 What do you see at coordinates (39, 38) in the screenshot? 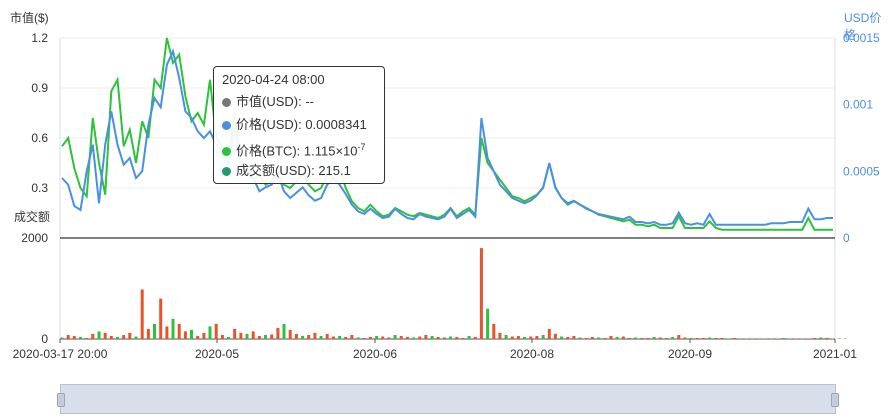
I see `left-tick-label: 1.2` at bounding box center [39, 38].